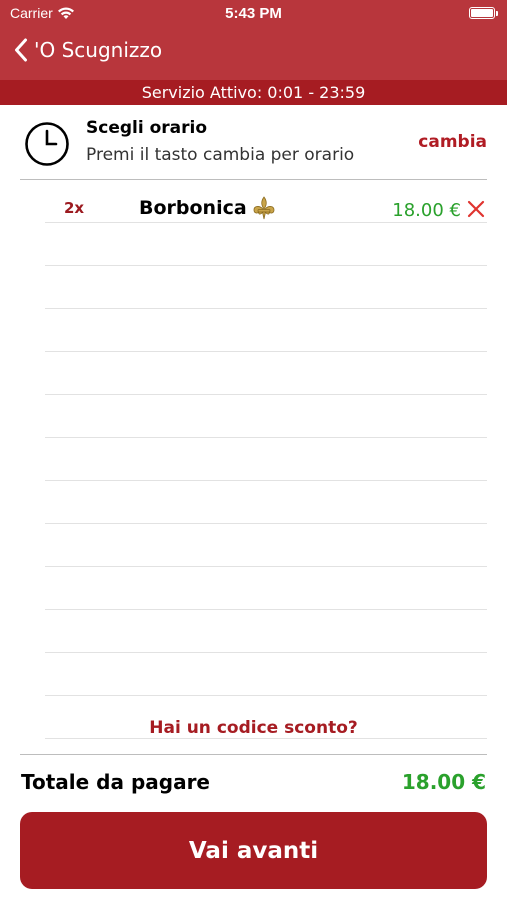 The image size is (507, 900). Describe the element at coordinates (264, 208) in the screenshot. I see `fleur-de-lis-icon` at that location.